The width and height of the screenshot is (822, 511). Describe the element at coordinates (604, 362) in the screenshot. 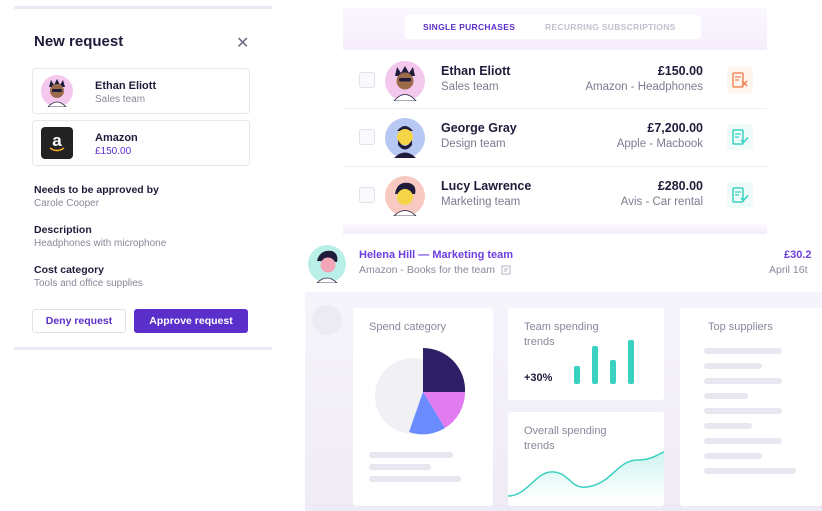

I see `team-bars-chart` at that location.